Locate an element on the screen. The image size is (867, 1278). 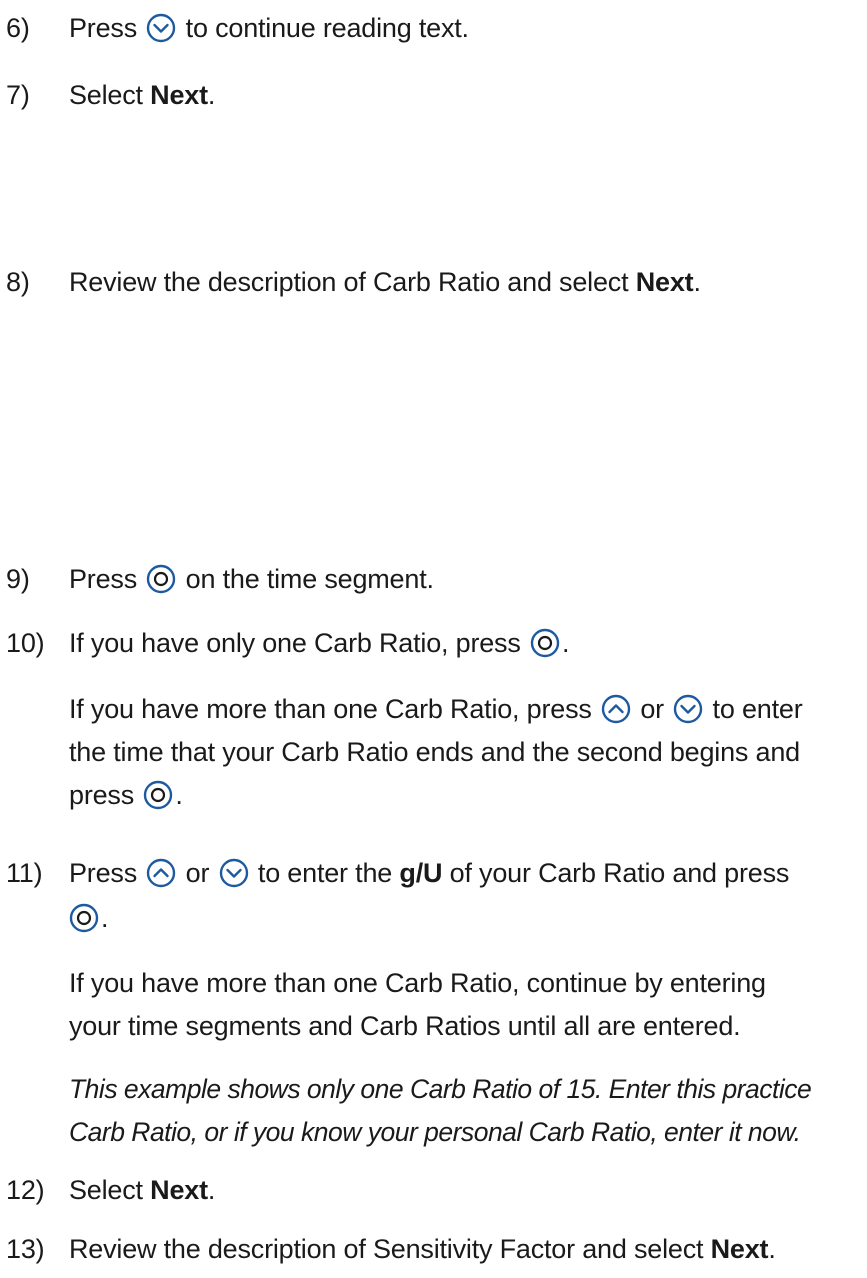
step-number: 11) is located at coordinates (24, 873).